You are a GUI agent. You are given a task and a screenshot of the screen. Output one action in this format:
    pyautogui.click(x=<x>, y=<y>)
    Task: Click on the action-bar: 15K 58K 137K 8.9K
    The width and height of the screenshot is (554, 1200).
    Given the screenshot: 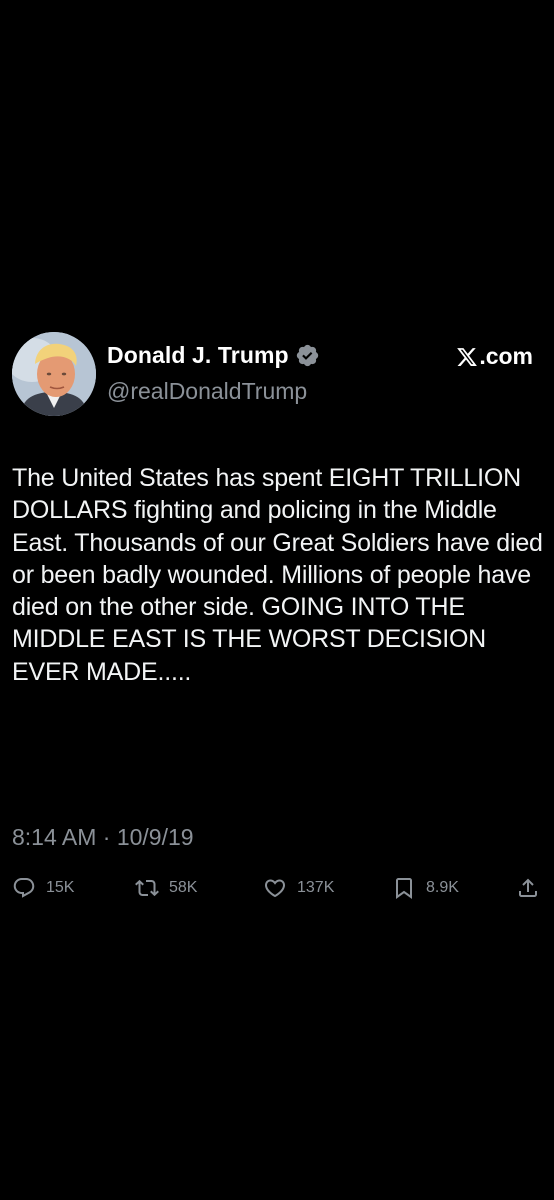 What is the action you would take?
    pyautogui.click(x=277, y=894)
    